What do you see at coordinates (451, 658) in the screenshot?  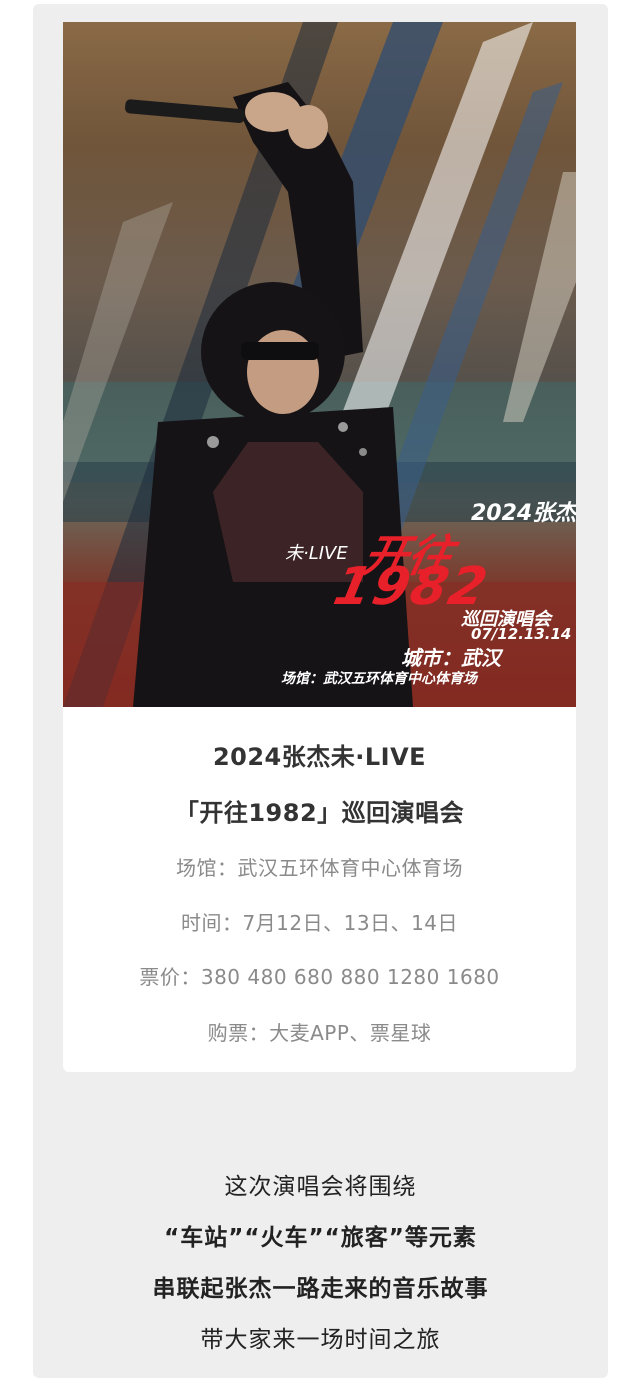 I see `poster-city: 城市：武汉` at bounding box center [451, 658].